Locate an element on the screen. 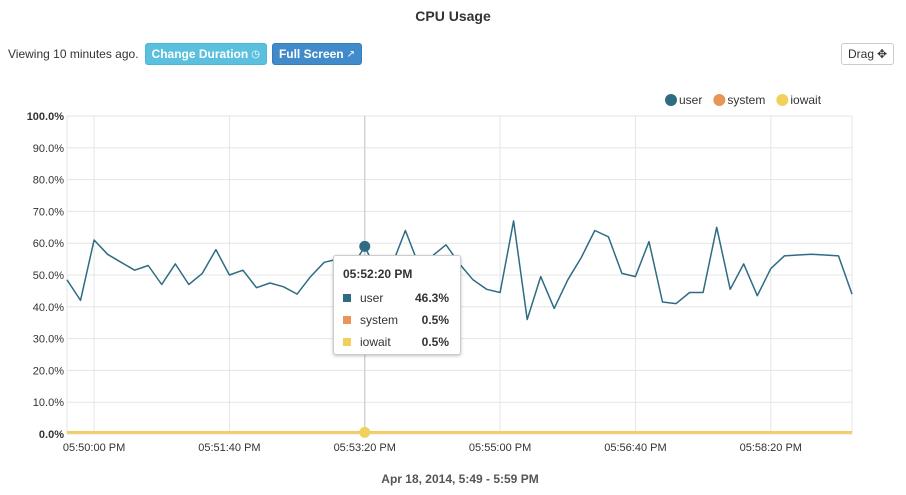  y-tick-label: 40.0% is located at coordinates (48, 308).